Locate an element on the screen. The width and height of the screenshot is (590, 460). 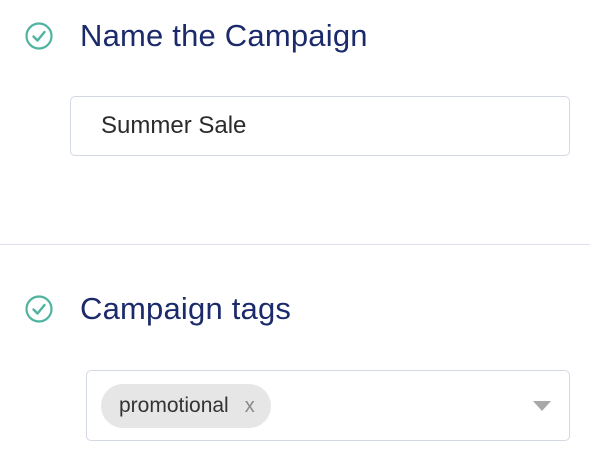
tag-chip: promotional x is located at coordinates (186, 405).